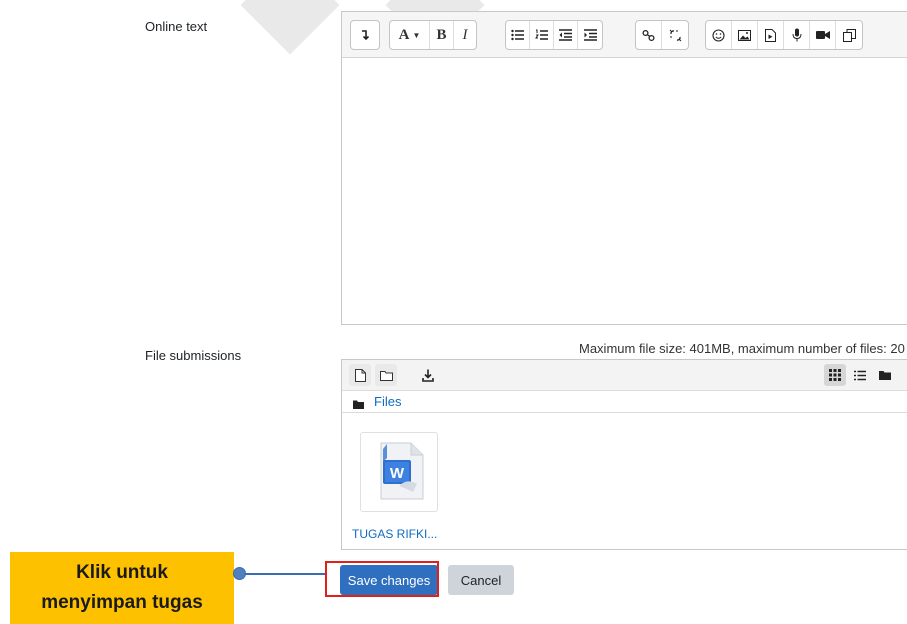  What do you see at coordinates (797, 35) in the screenshot?
I see `record-audio-icon` at bounding box center [797, 35].